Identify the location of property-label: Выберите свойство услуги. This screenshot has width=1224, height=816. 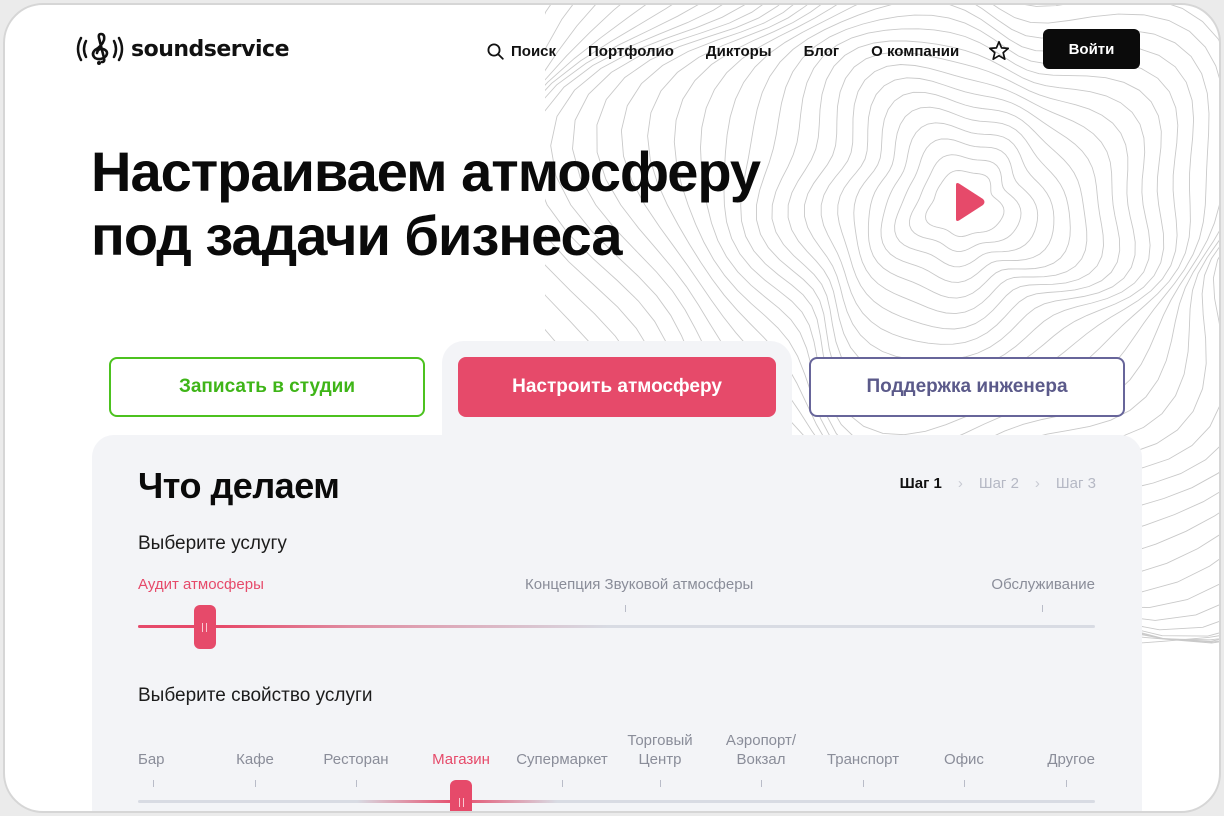
(255, 695).